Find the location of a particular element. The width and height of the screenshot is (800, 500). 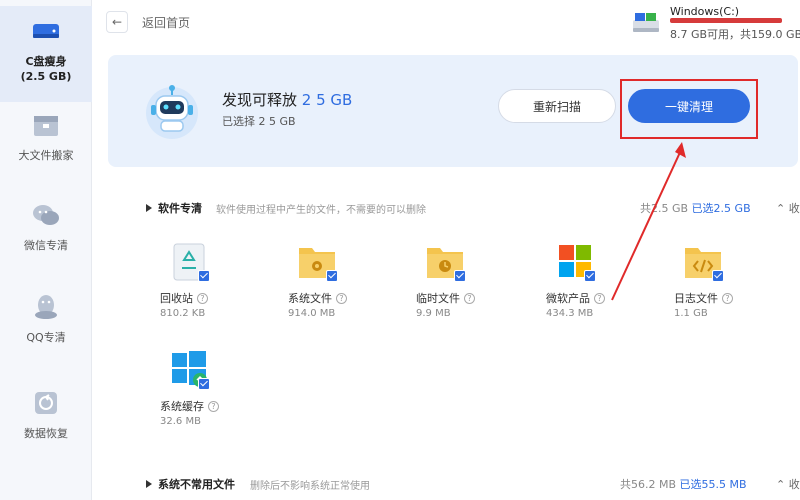

restore-icon is located at coordinates (46, 403).